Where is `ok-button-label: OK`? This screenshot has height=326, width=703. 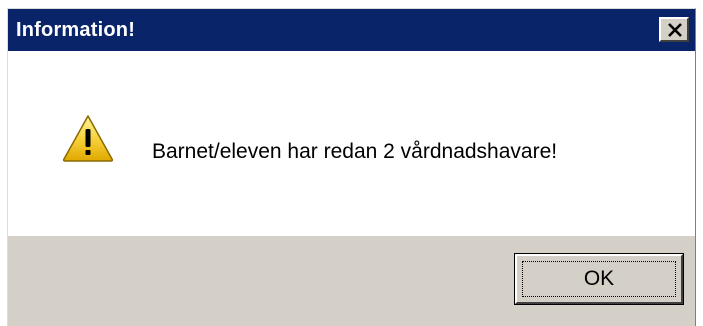 ok-button-label: OK is located at coordinates (599, 278).